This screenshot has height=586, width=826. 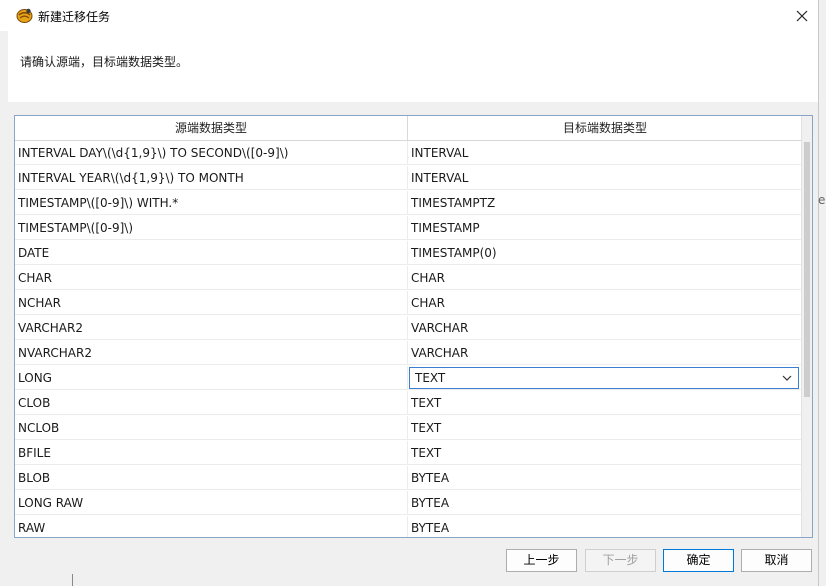 I want to click on source-type-cell: BFILE, so click(x=211, y=453).